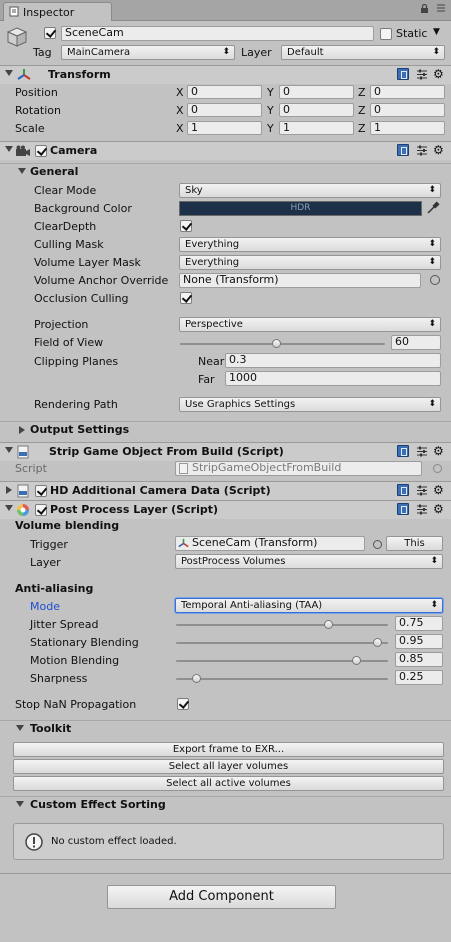 This screenshot has width=451, height=942. Describe the element at coordinates (228, 766) in the screenshot. I see `select-layer-volumes-button: Select all layer volumes` at that location.